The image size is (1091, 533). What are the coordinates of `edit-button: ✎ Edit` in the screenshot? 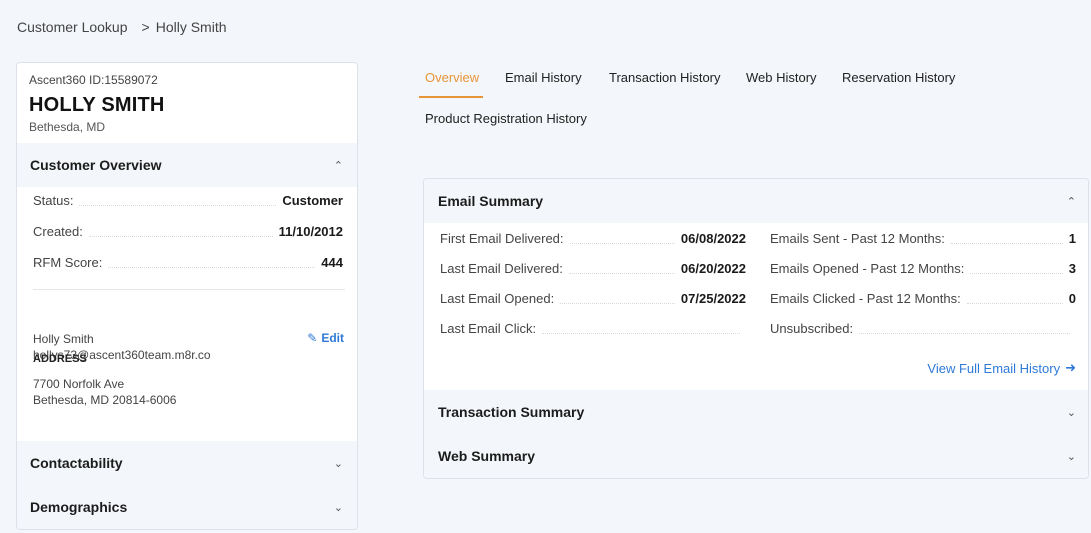 It's located at (325, 338).